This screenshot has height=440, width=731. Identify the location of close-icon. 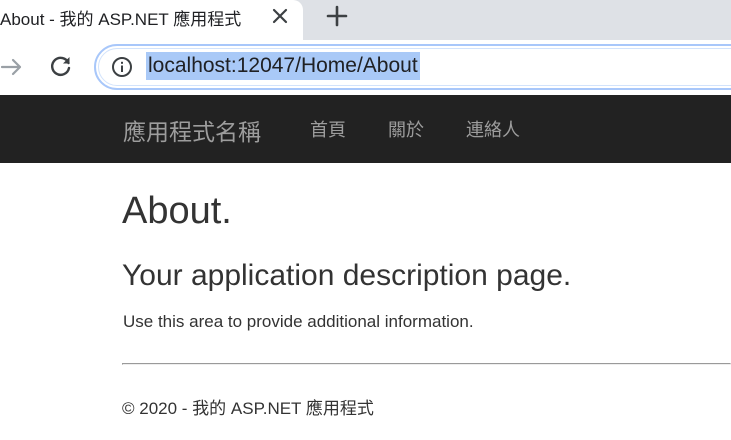
(280, 16).